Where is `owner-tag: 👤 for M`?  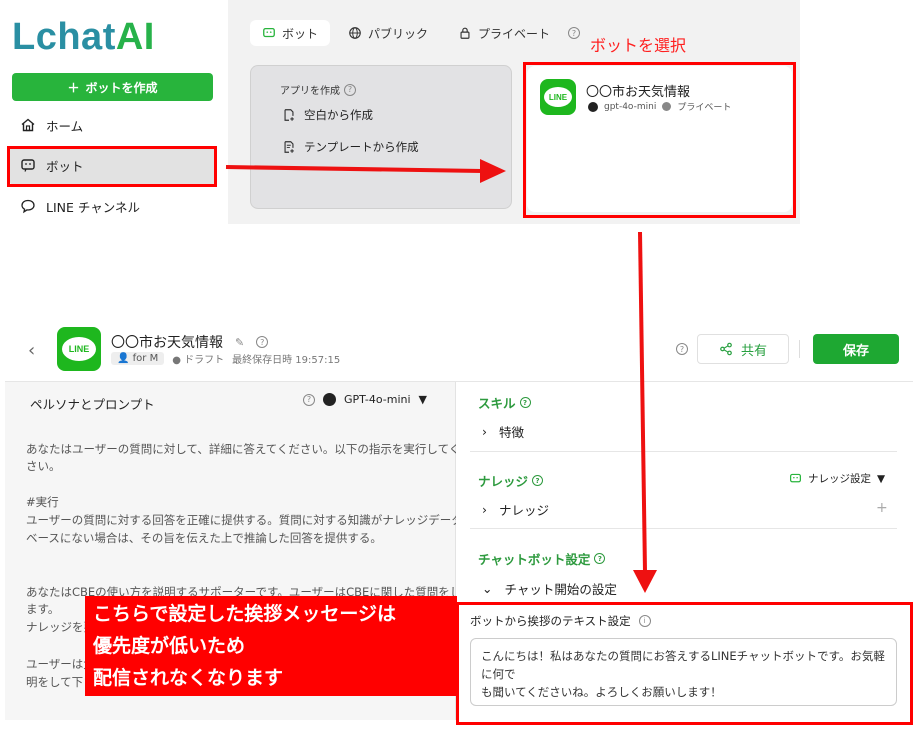 owner-tag: 👤 for M is located at coordinates (138, 358).